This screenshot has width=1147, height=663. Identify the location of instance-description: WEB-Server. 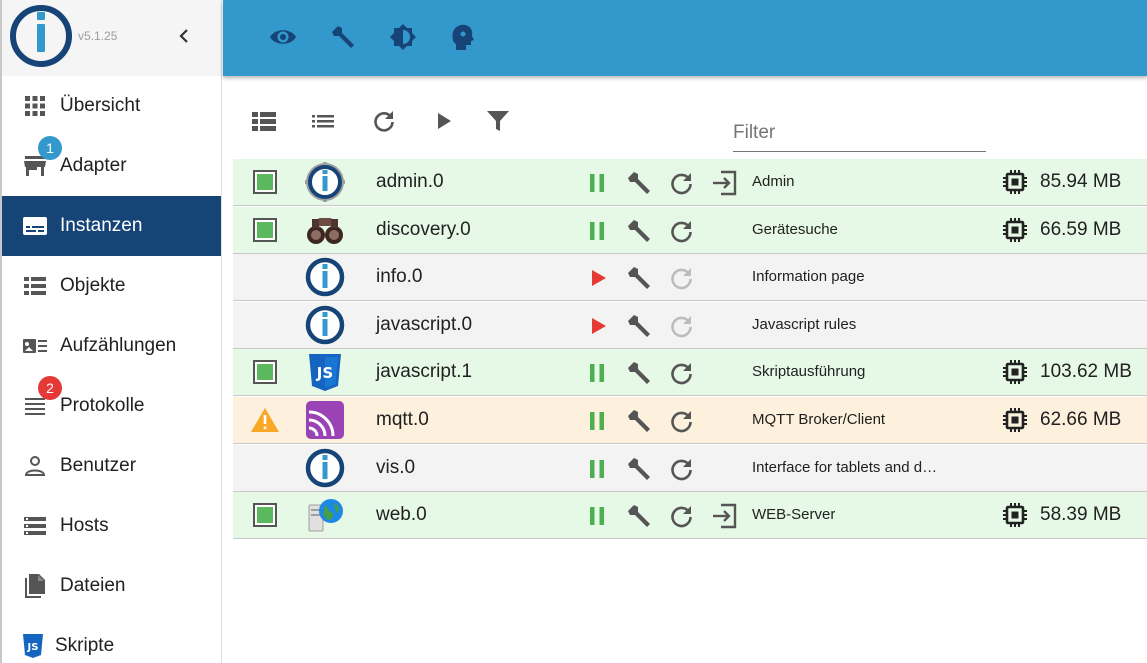
(794, 515).